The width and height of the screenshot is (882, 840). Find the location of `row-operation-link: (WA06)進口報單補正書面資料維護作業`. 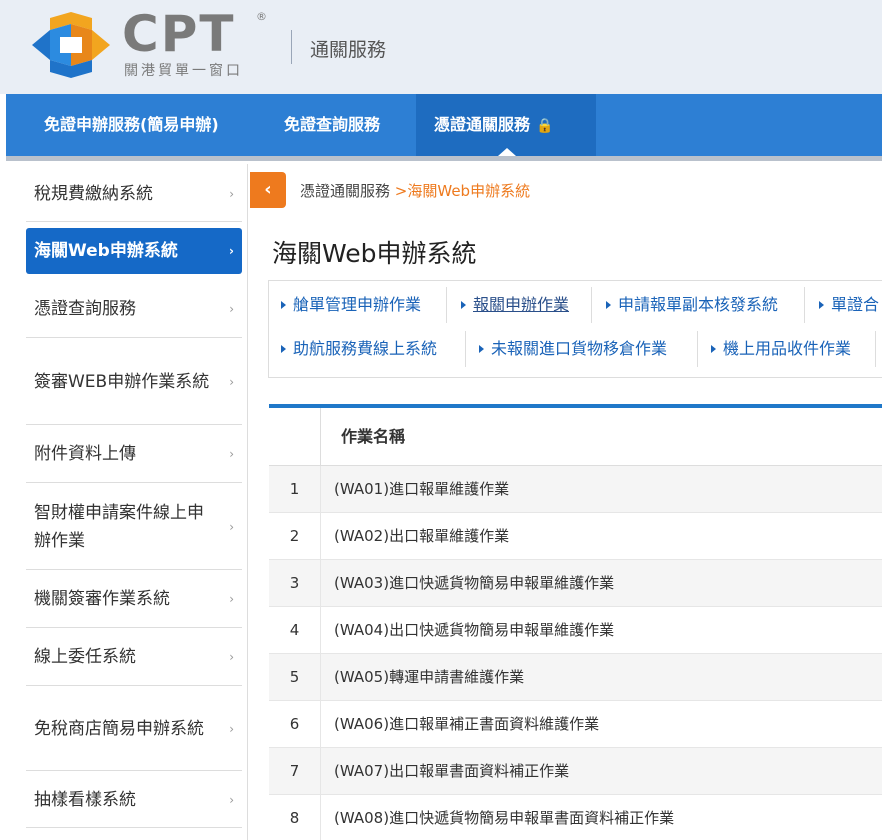

row-operation-link: (WA06)進口報單補正書面資料維護作業 is located at coordinates (601, 724).